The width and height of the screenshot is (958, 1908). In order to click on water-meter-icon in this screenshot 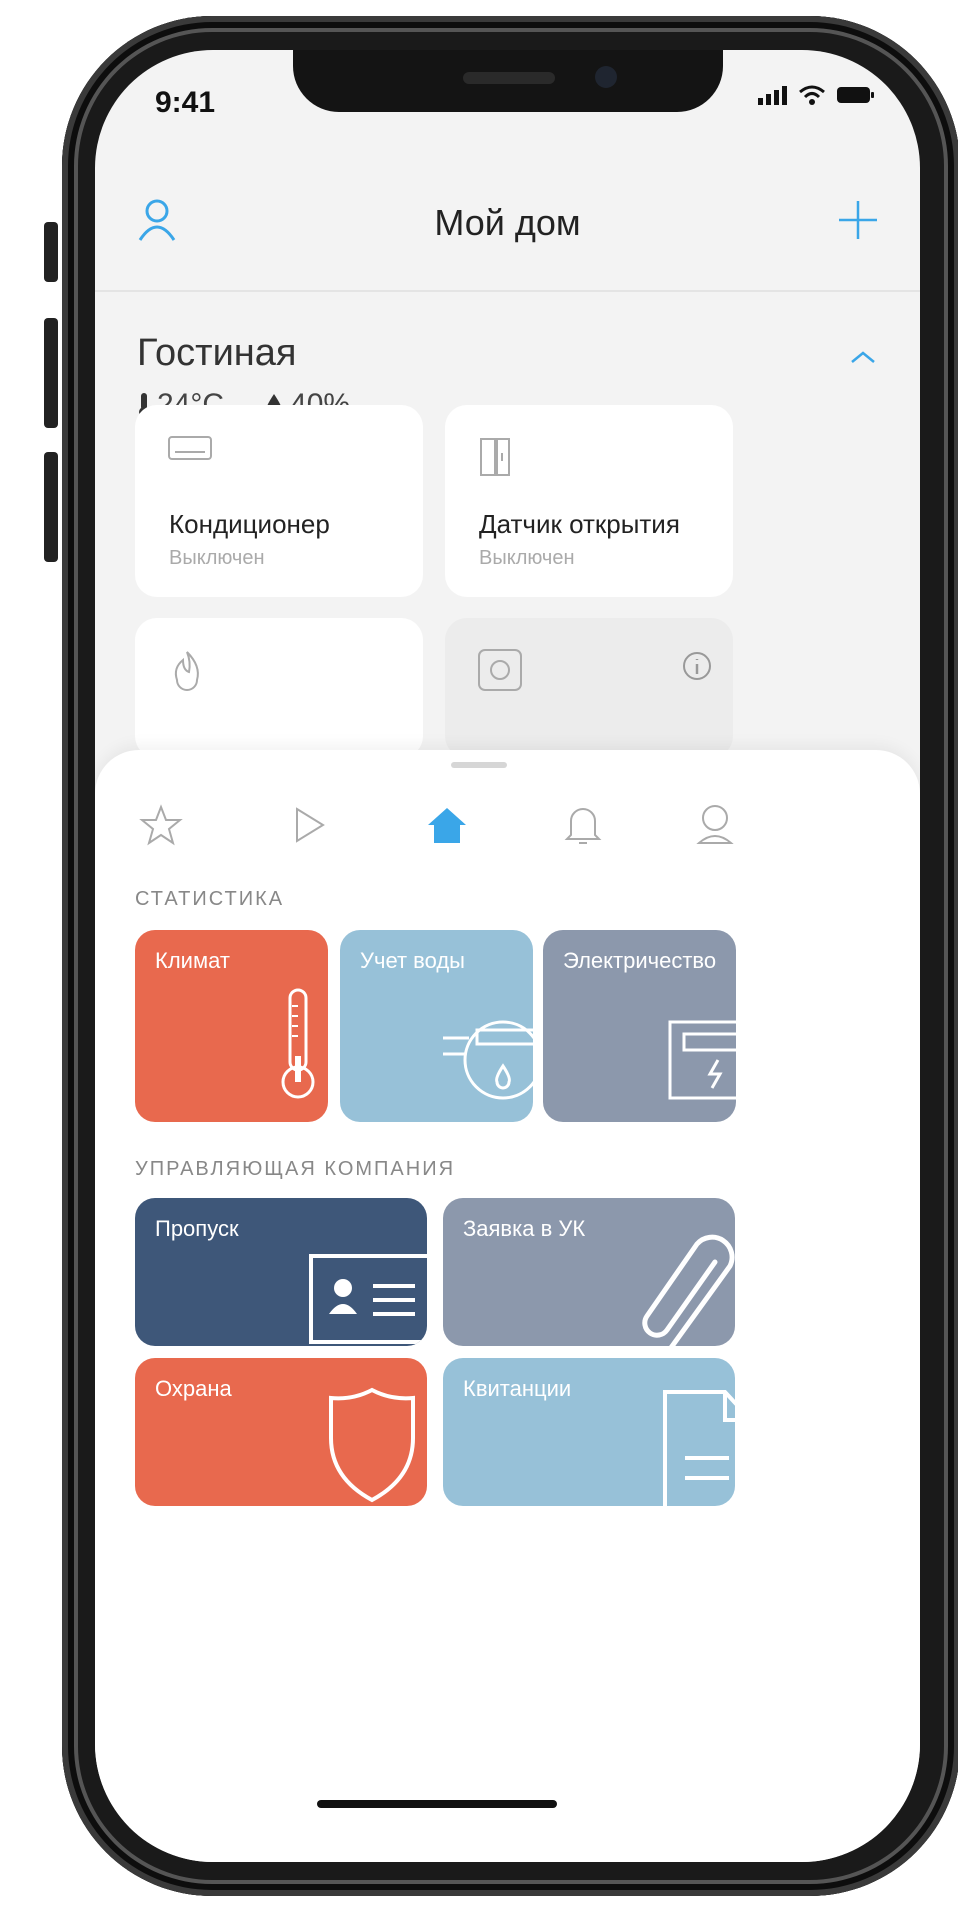, I will do `click(488, 1060)`.